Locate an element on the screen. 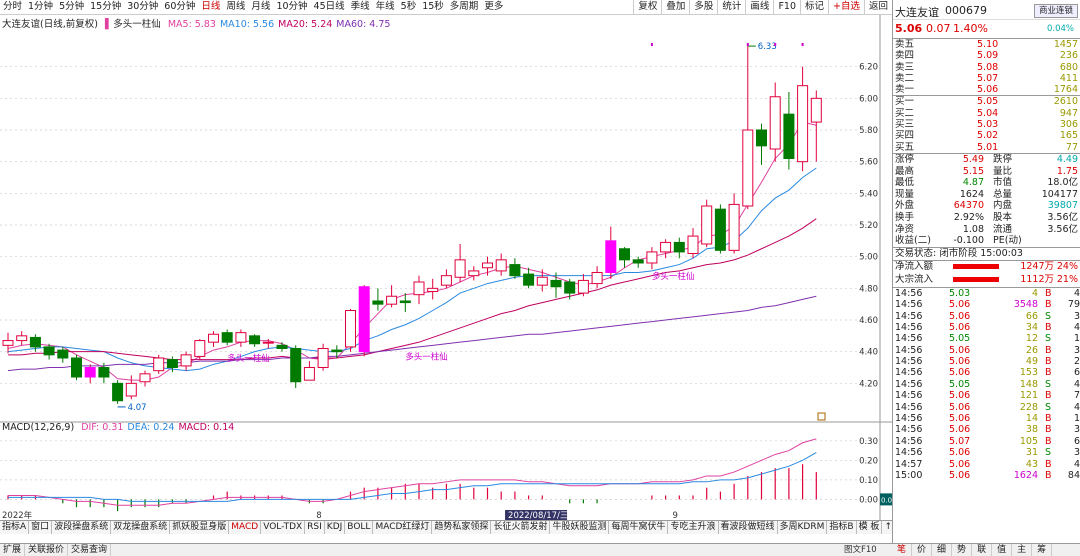 This screenshot has height=556, width=1080. tool-button-6: 标记 is located at coordinates (814, 7).